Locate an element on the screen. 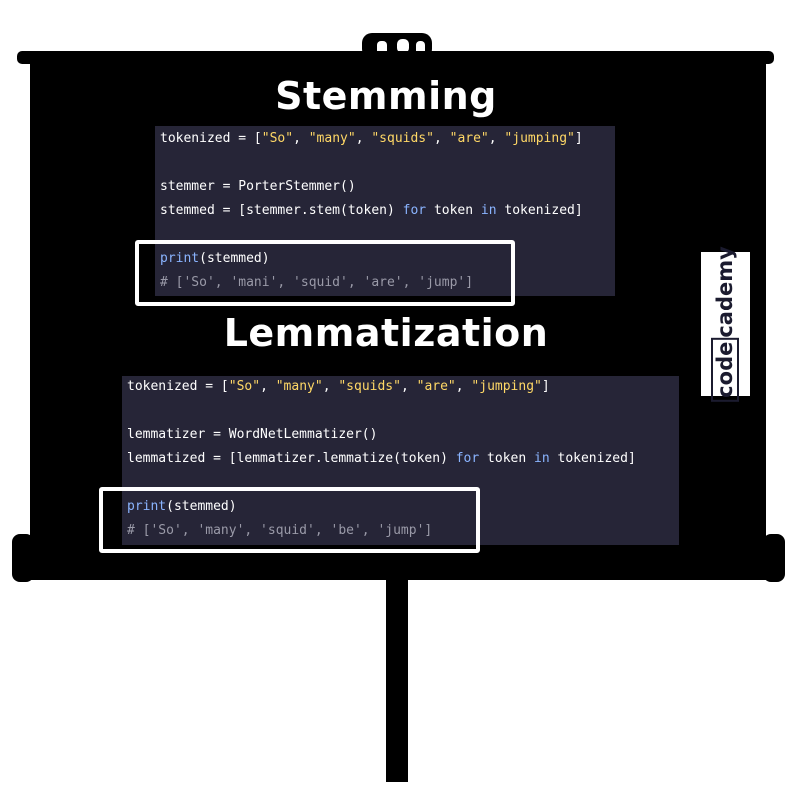 The width and height of the screenshot is (800, 800). stemming-title: Stemming is located at coordinates (386, 96).